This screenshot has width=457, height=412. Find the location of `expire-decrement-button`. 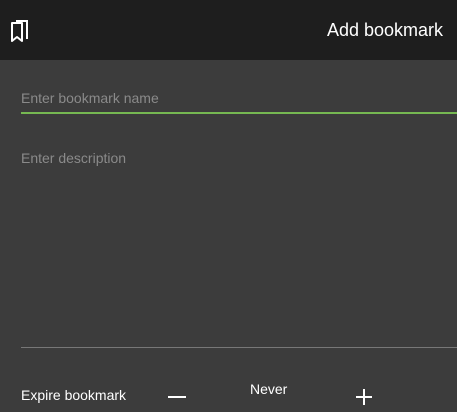

expire-decrement-button is located at coordinates (177, 396).